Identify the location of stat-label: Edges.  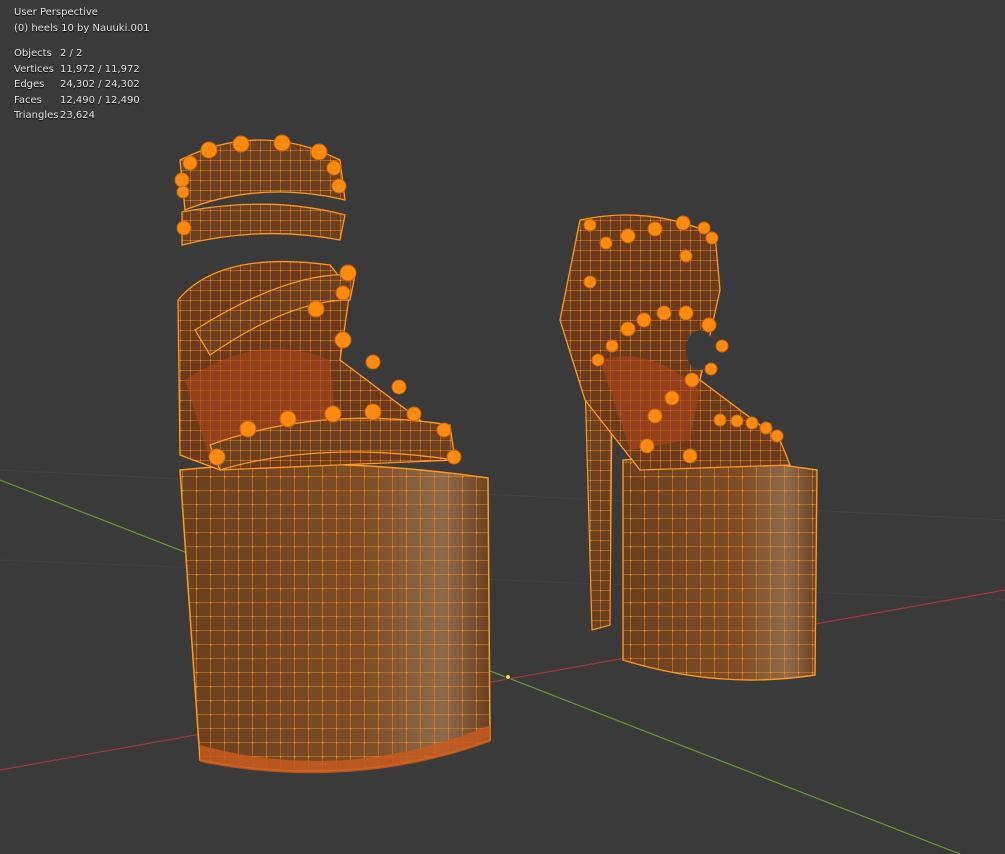
(29, 84).